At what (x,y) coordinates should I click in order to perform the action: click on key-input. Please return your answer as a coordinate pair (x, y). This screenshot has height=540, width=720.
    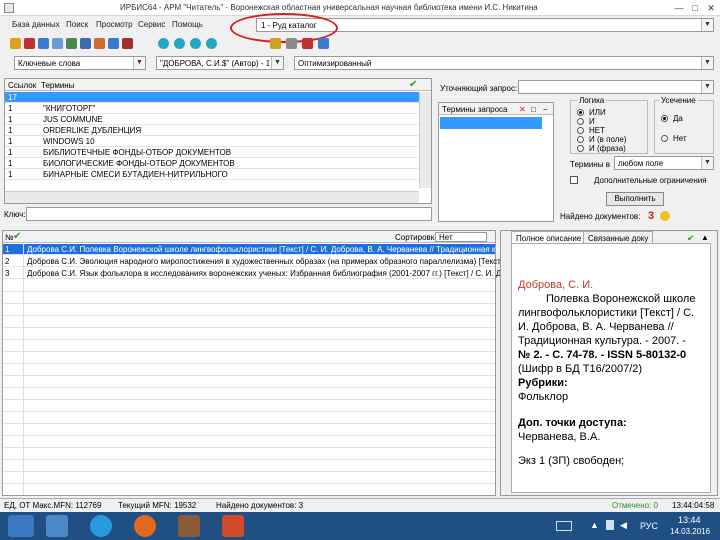
    Looking at the image, I should click on (229, 214).